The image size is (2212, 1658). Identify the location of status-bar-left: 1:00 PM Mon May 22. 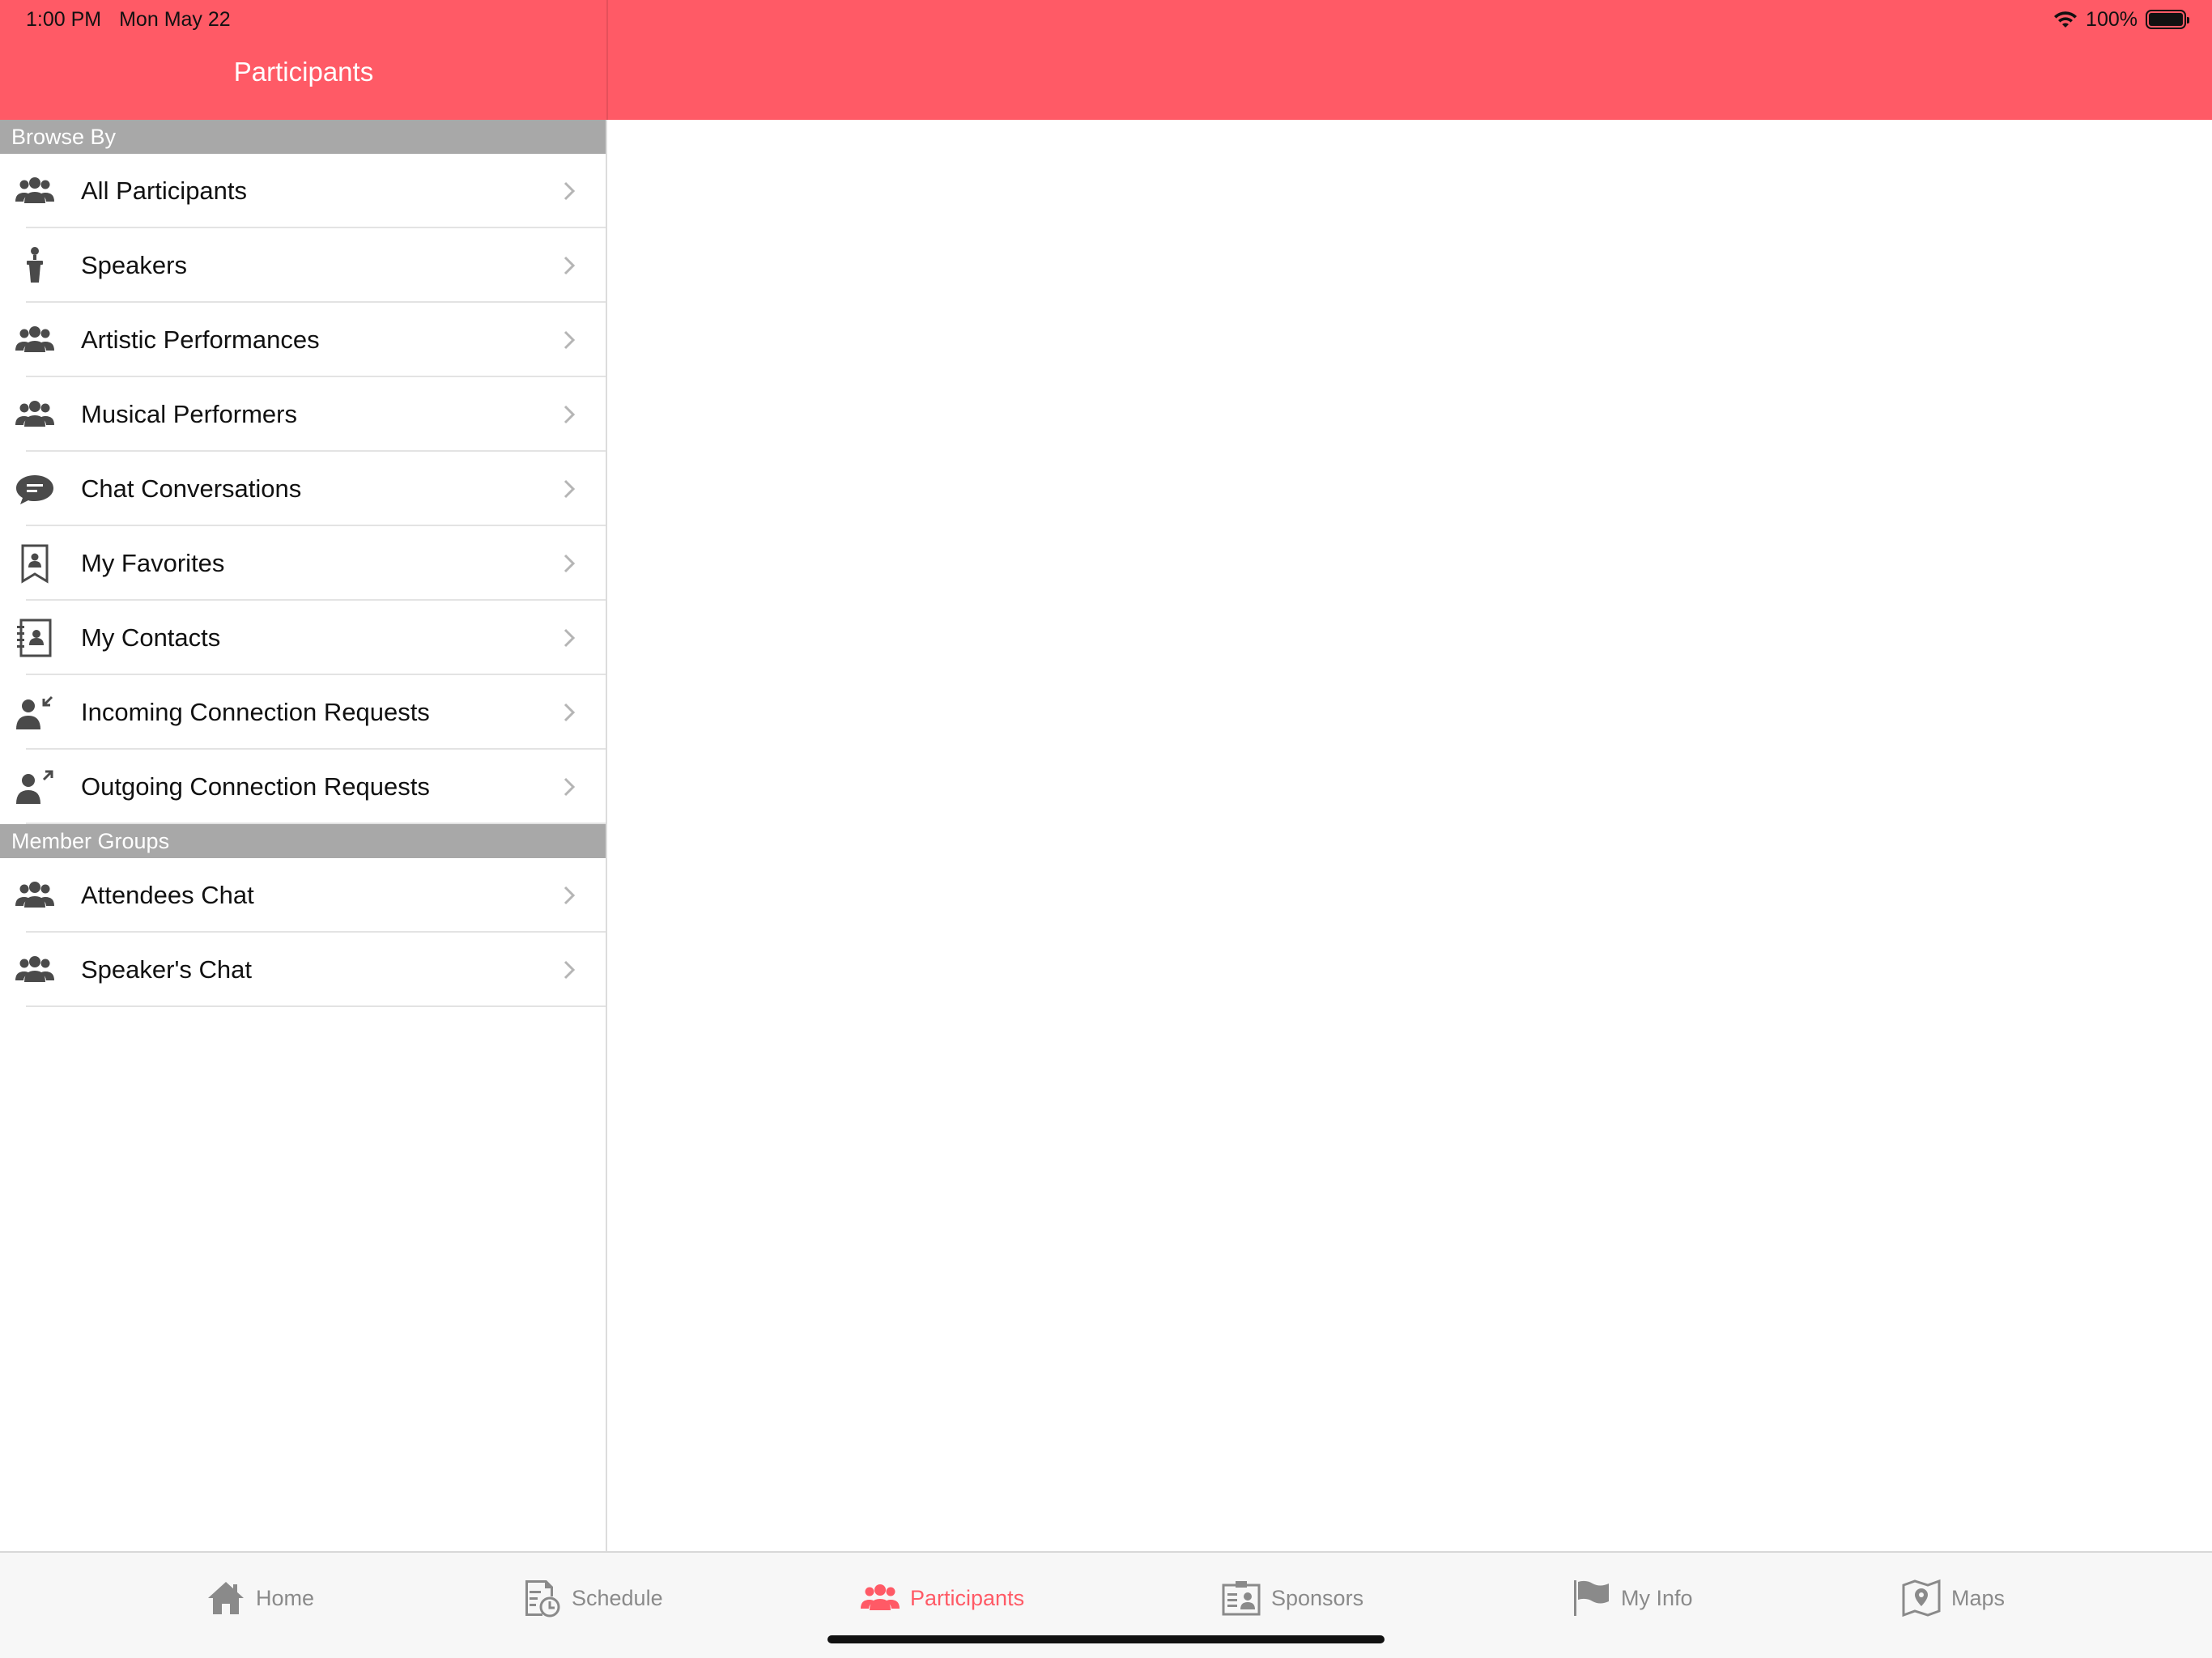
(129, 19).